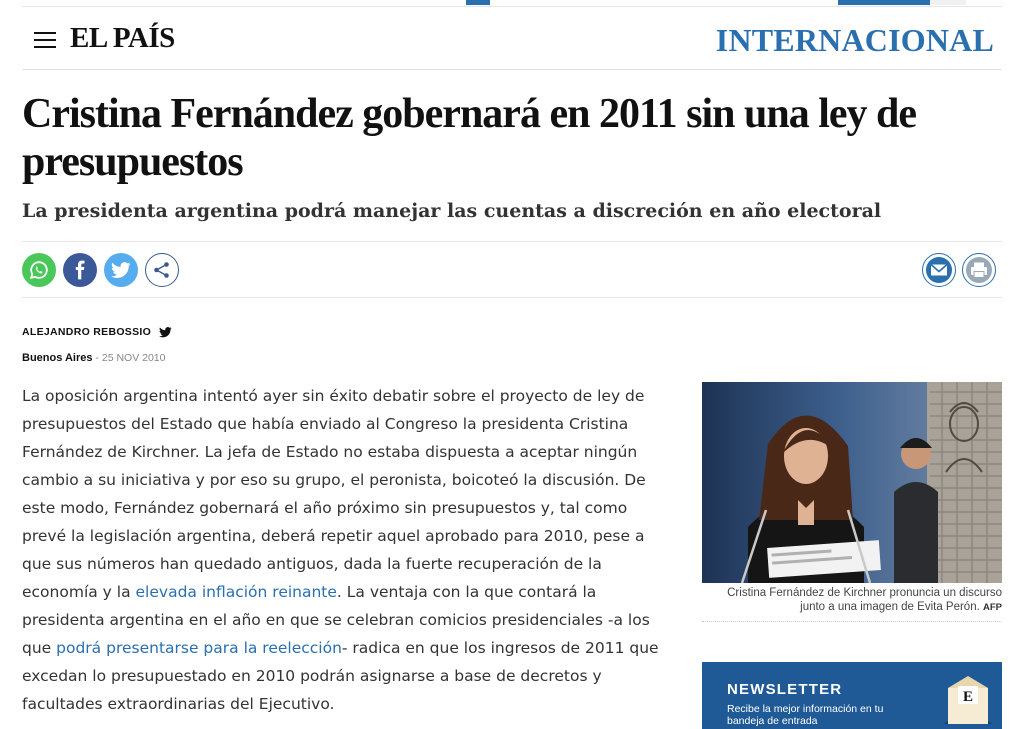  Describe the element at coordinates (236, 592) in the screenshot. I see `inflation-link: elevada inflación reinante` at that location.